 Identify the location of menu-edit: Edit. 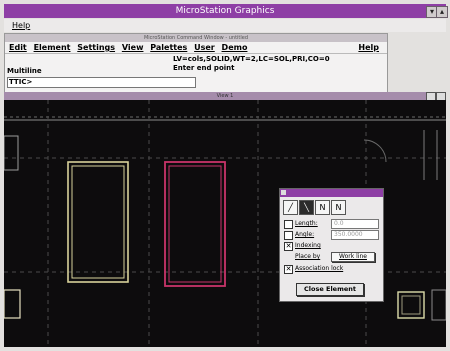
(18, 47).